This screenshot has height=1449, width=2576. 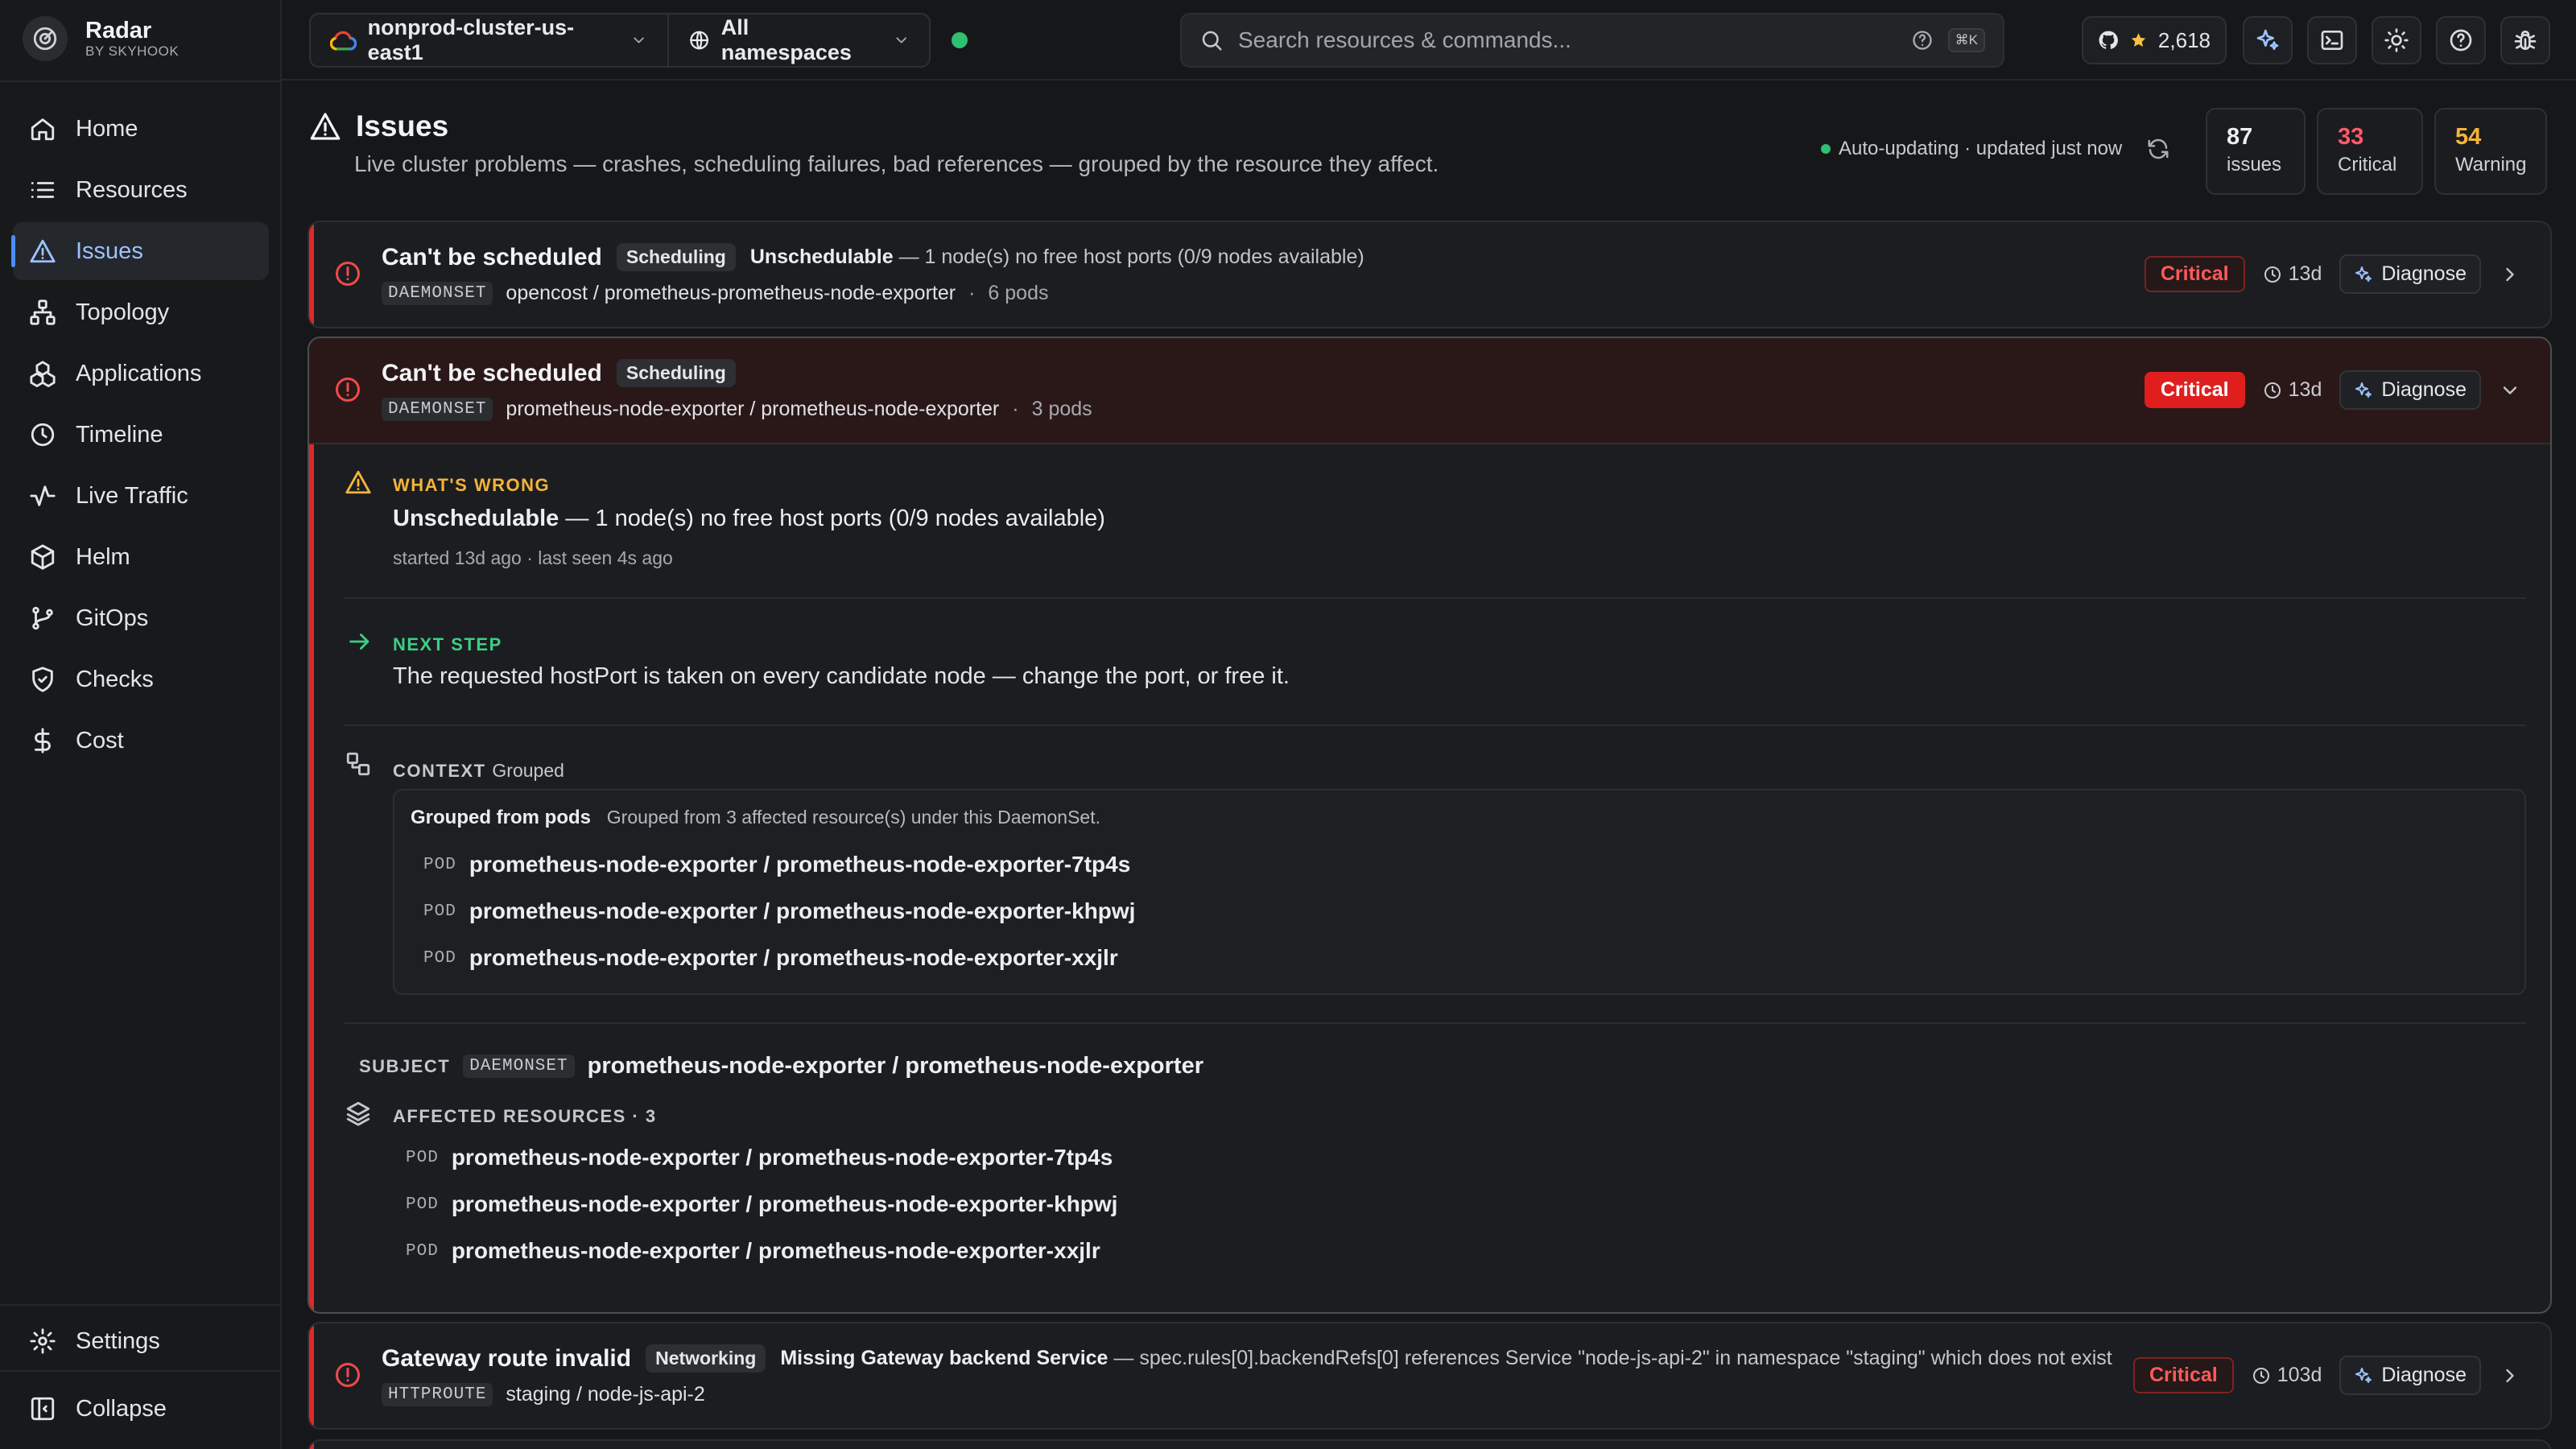 I want to click on context-header: CONTEXT Grouped, so click(x=478, y=769).